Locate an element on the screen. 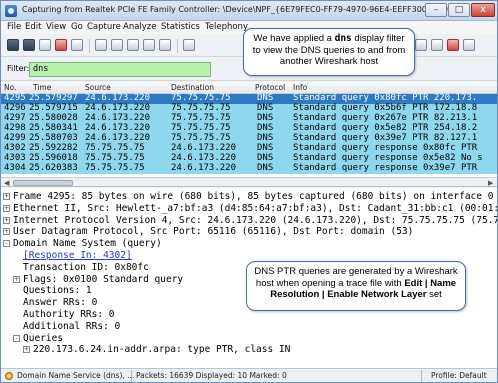  print-icon is located at coordinates (165, 45).